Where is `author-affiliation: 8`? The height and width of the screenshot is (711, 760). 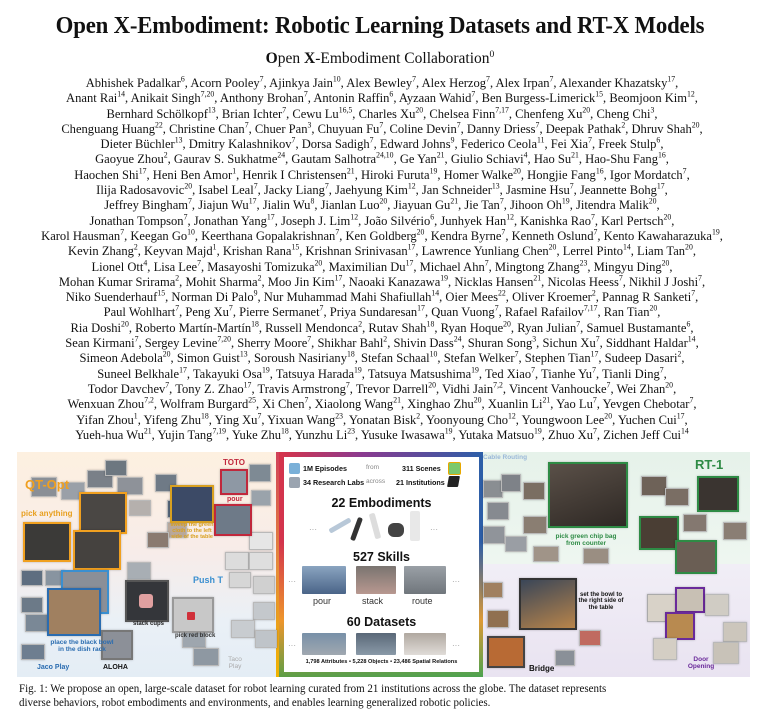 author-affiliation: 8 is located at coordinates (312, 202).